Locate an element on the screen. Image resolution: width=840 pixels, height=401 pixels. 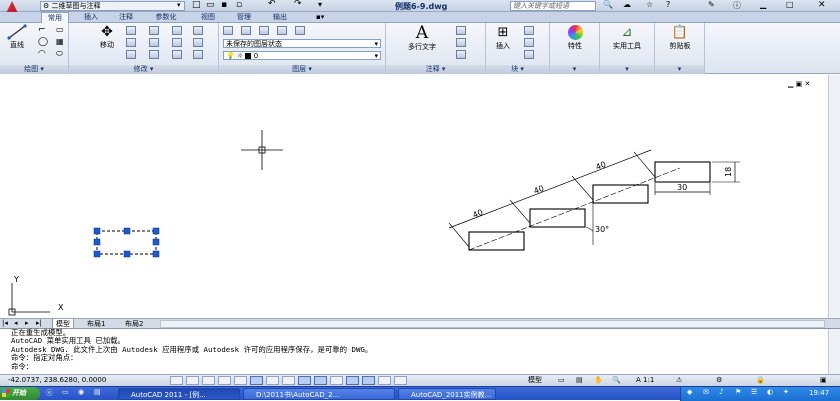
utilities-button: ⊿ 实用工具 is located at coordinates (627, 39).